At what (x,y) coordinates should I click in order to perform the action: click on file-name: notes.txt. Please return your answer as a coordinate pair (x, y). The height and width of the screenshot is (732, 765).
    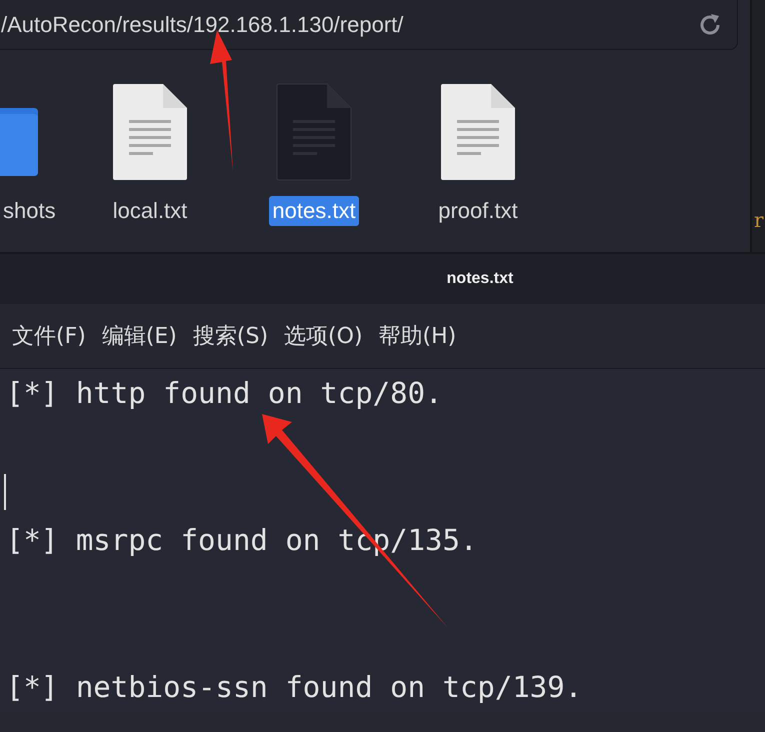
    Looking at the image, I should click on (314, 211).